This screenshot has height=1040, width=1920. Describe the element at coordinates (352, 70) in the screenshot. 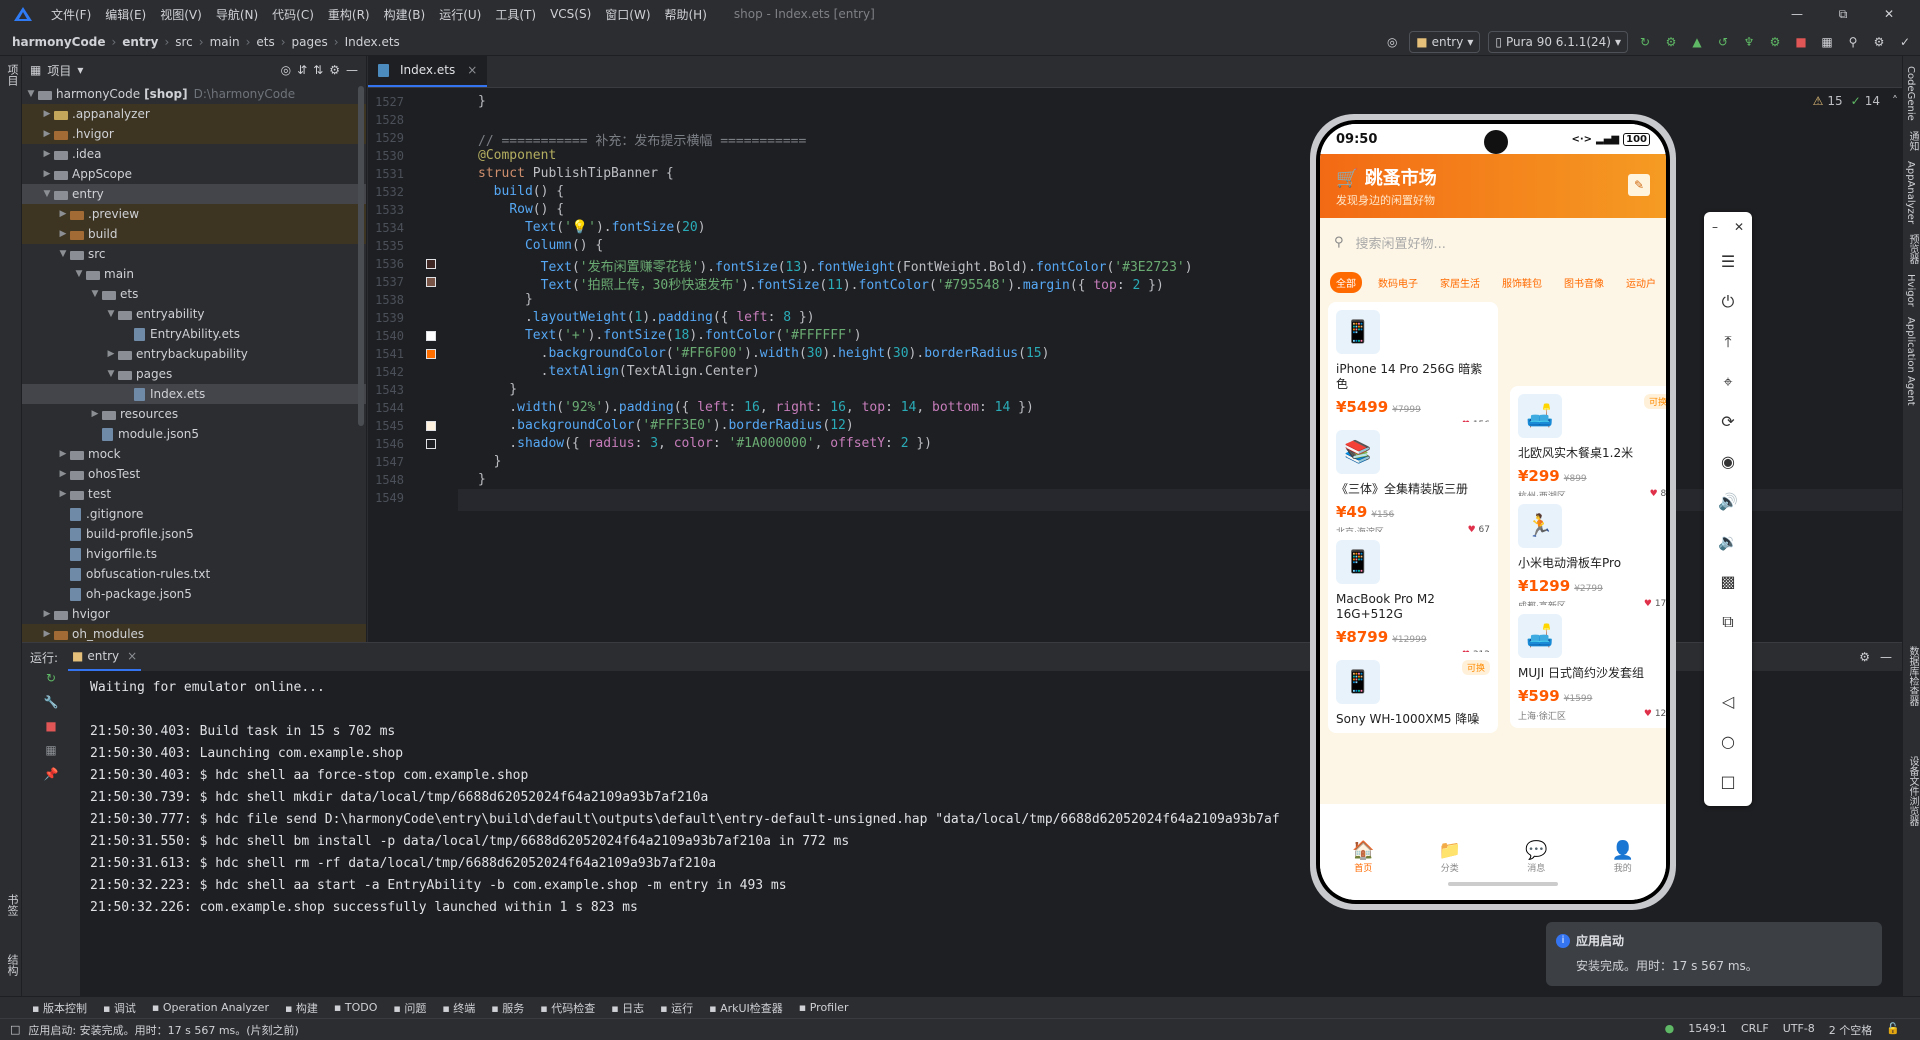

I see `hide-icon: —` at that location.